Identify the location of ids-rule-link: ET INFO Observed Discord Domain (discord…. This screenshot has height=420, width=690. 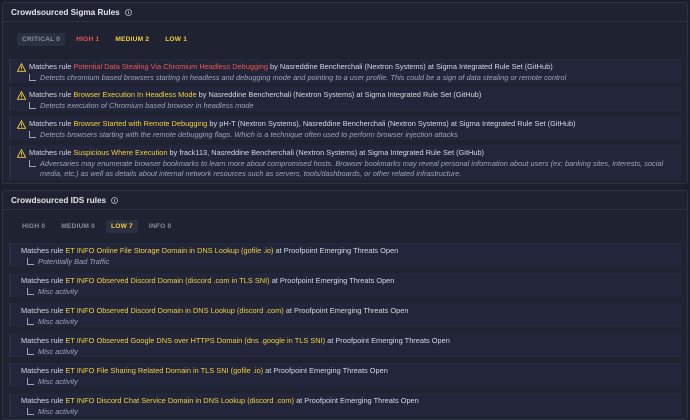
(167, 280).